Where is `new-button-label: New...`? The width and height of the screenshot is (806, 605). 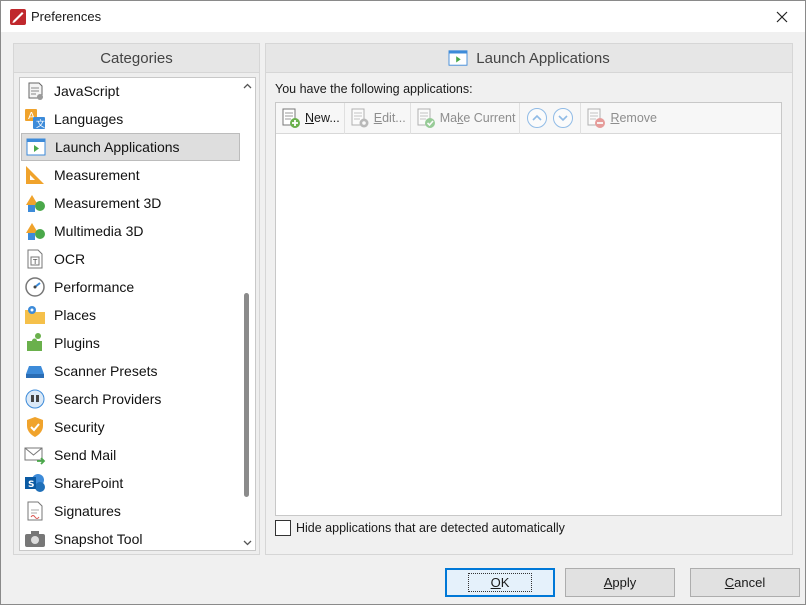 new-button-label: New... is located at coordinates (322, 118).